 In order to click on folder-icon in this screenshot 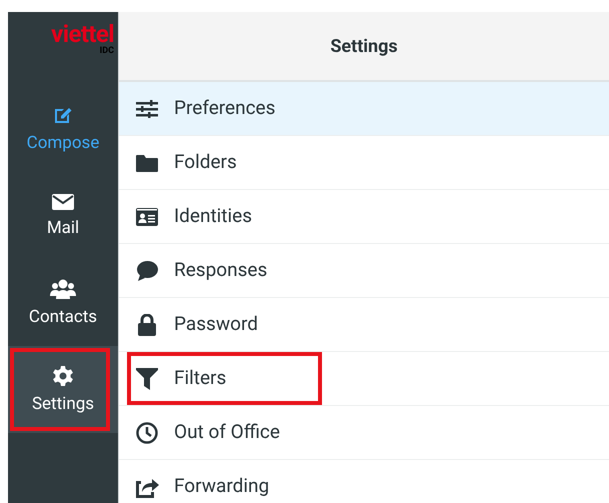, I will do `click(147, 163)`.